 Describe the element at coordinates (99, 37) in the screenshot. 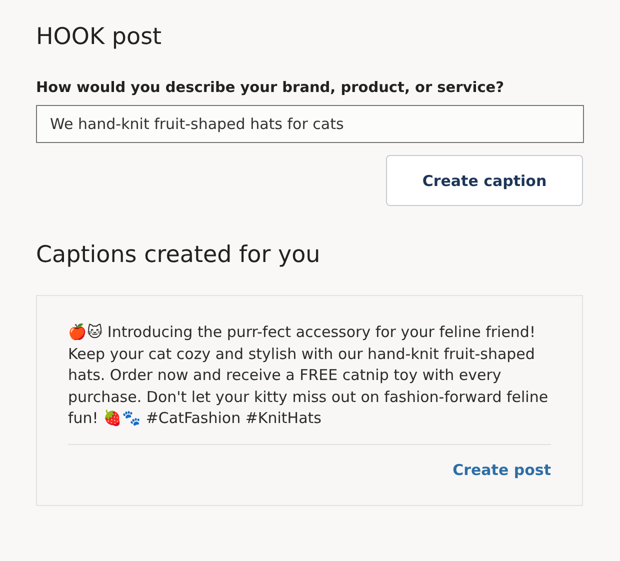

I see `page-title: HOOK post` at that location.